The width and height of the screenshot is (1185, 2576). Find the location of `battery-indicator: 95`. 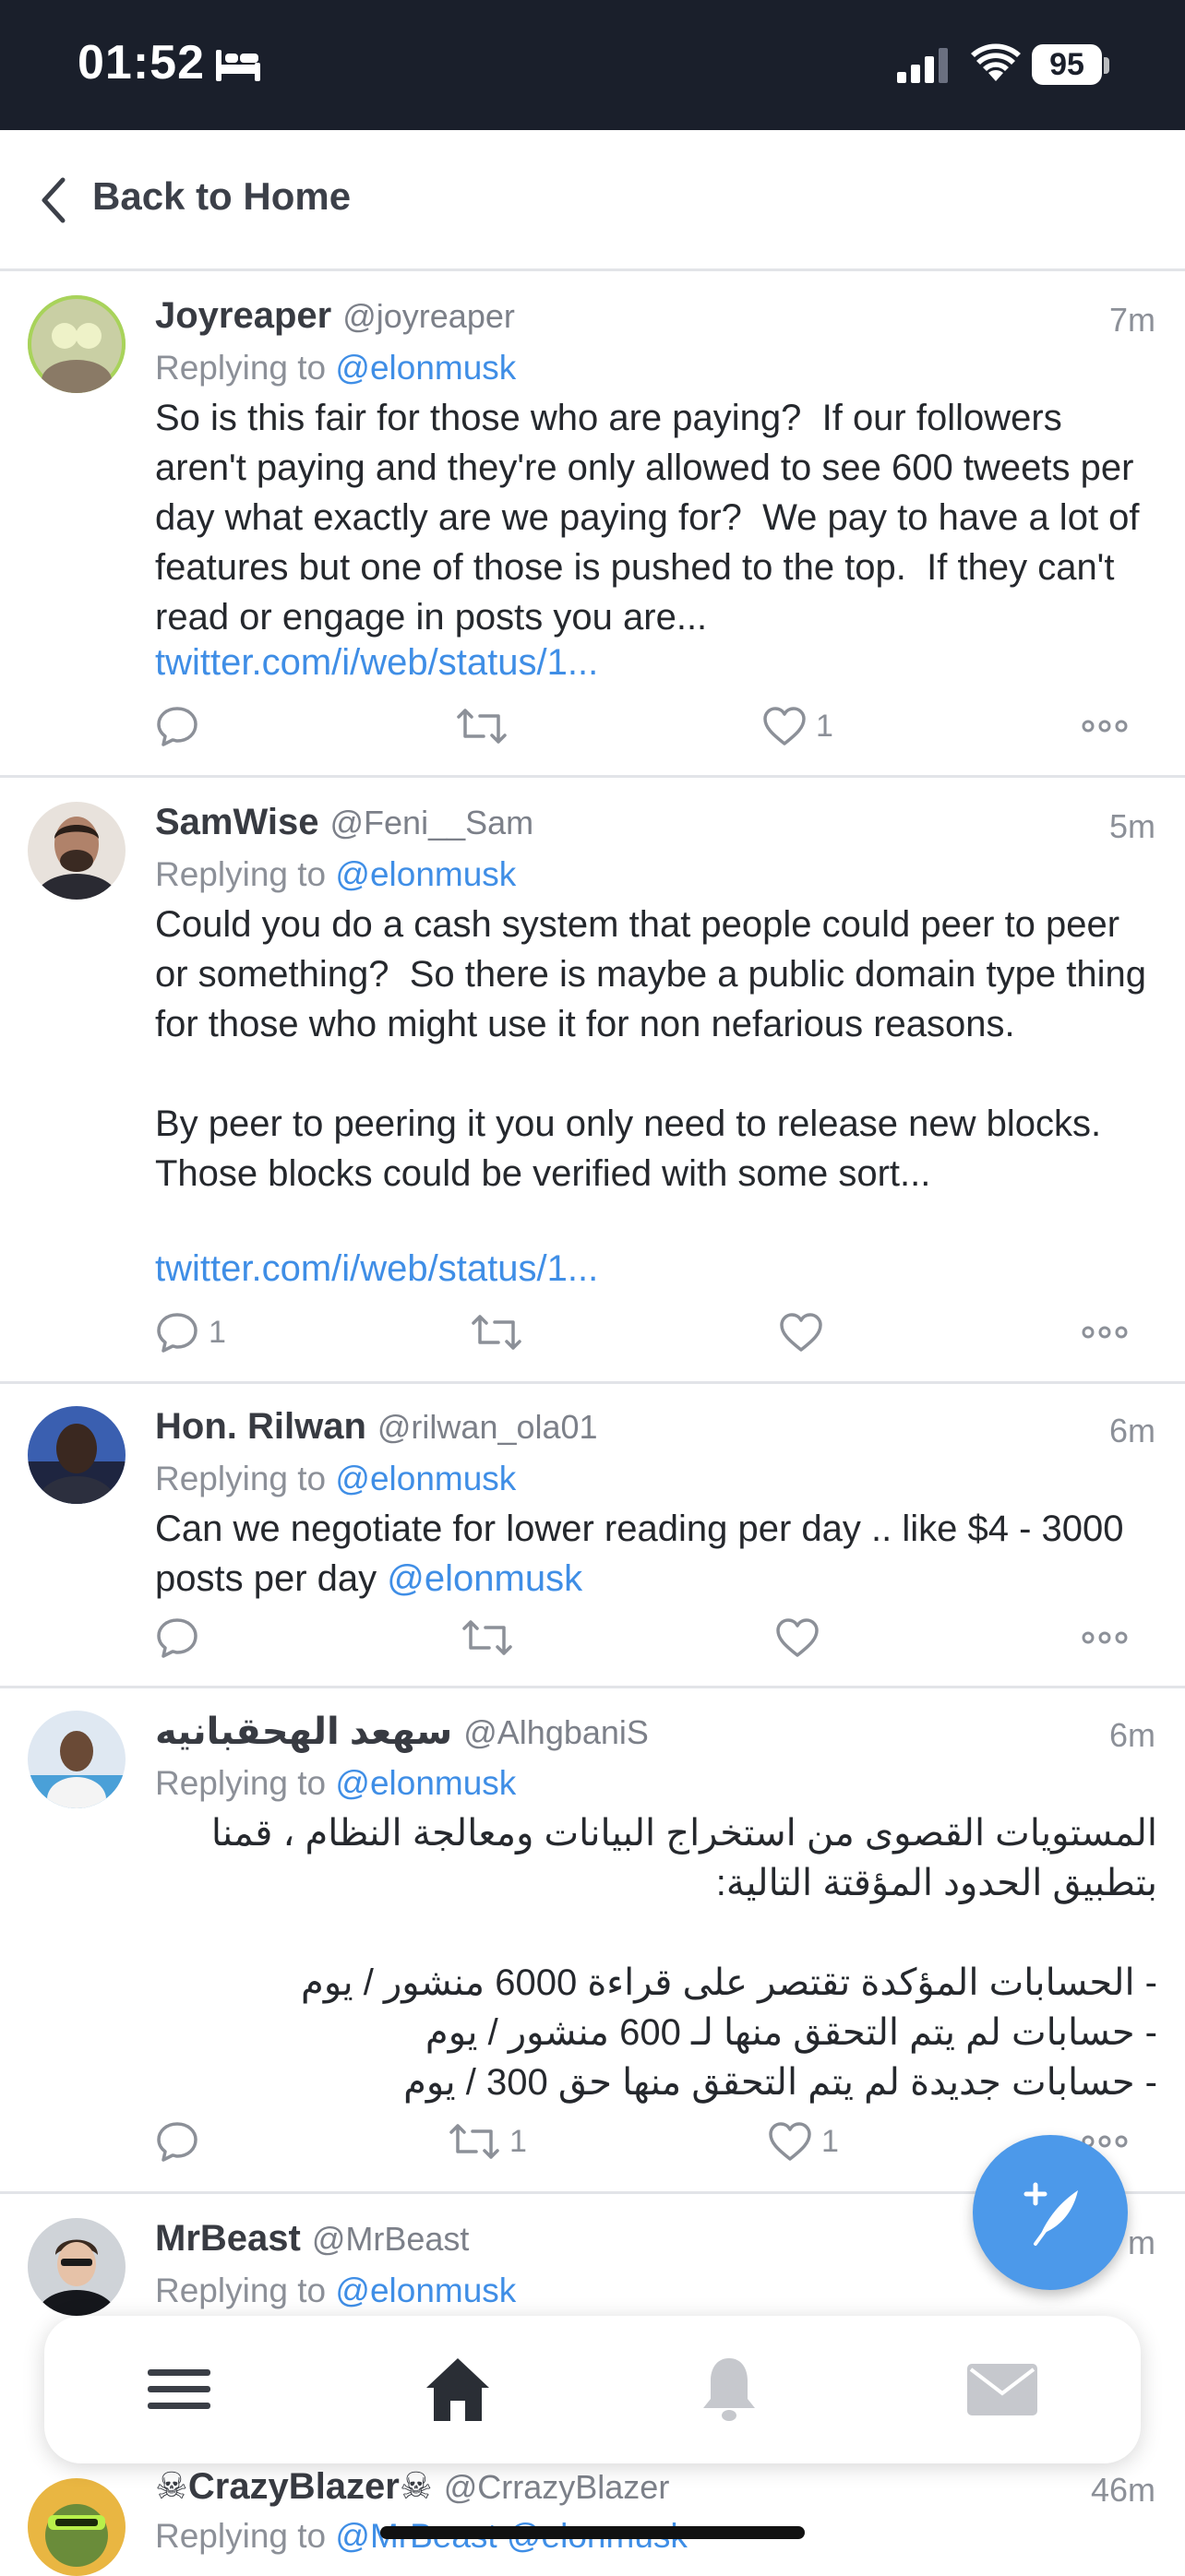

battery-indicator: 95 is located at coordinates (1067, 64).